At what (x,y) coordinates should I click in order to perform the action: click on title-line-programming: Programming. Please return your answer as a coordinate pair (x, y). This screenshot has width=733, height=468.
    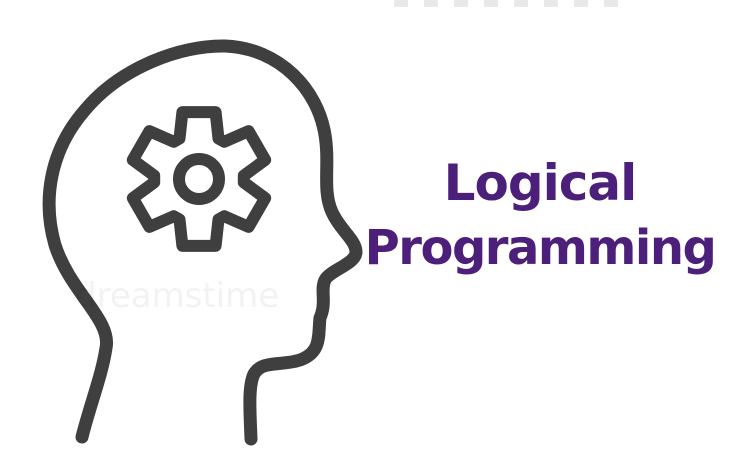
    Looking at the image, I should click on (540, 248).